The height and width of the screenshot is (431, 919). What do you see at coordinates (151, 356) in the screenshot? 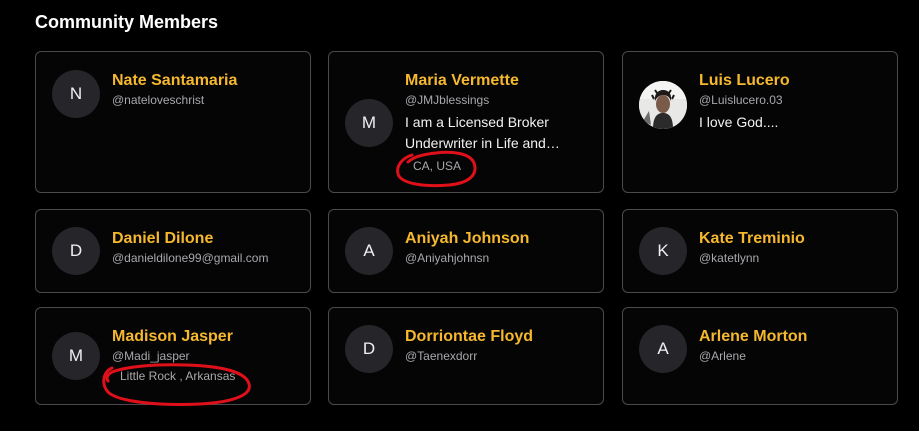
I see `member-handle: @Madi_jasper` at bounding box center [151, 356].